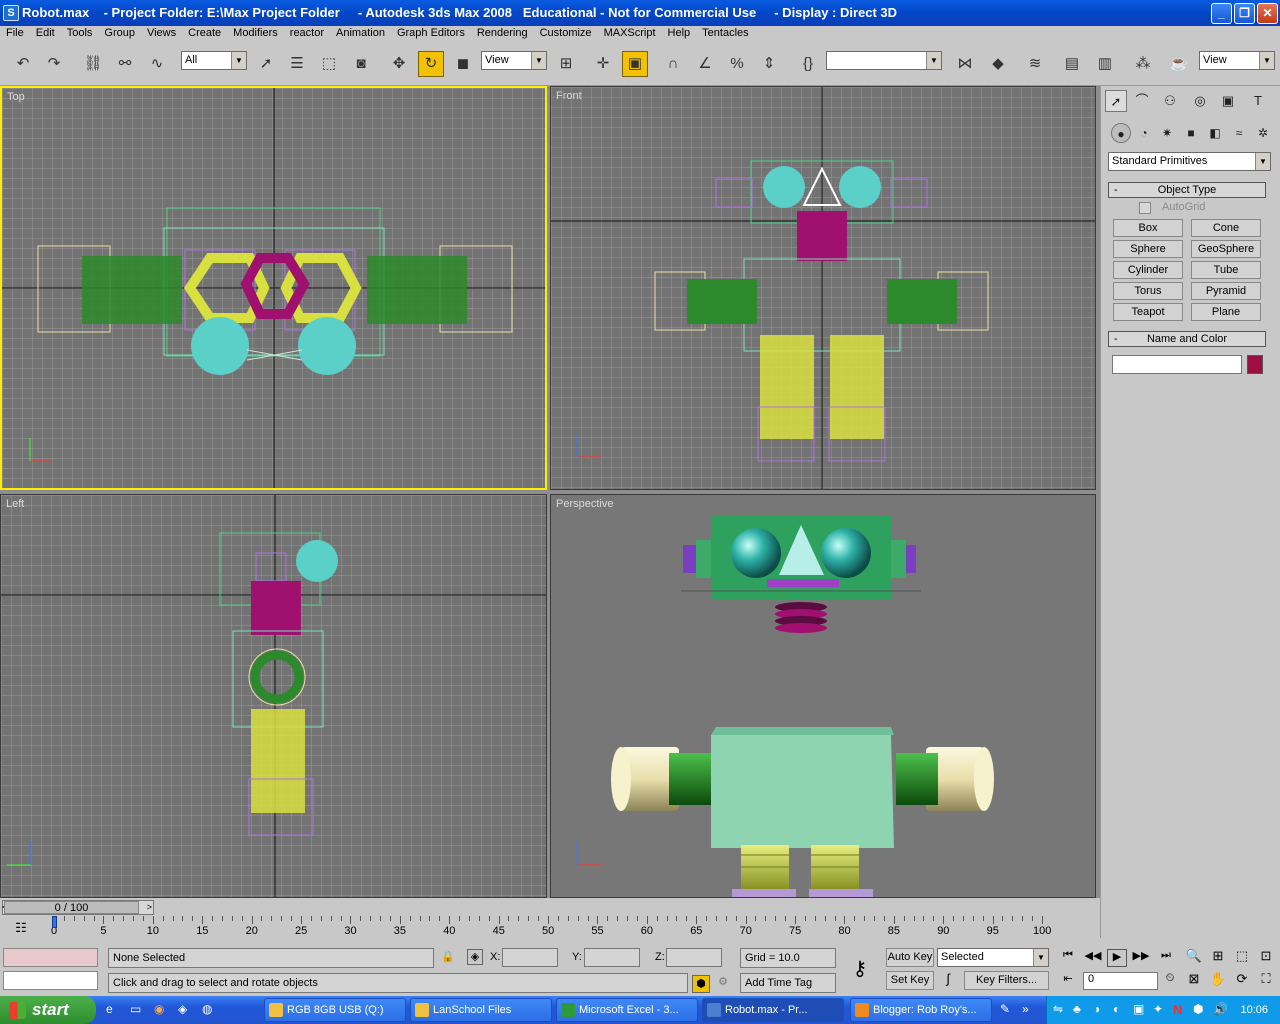 This screenshot has width=1280, height=1024. I want to click on previous-frame-icon: ◀◀, so click(1093, 958).